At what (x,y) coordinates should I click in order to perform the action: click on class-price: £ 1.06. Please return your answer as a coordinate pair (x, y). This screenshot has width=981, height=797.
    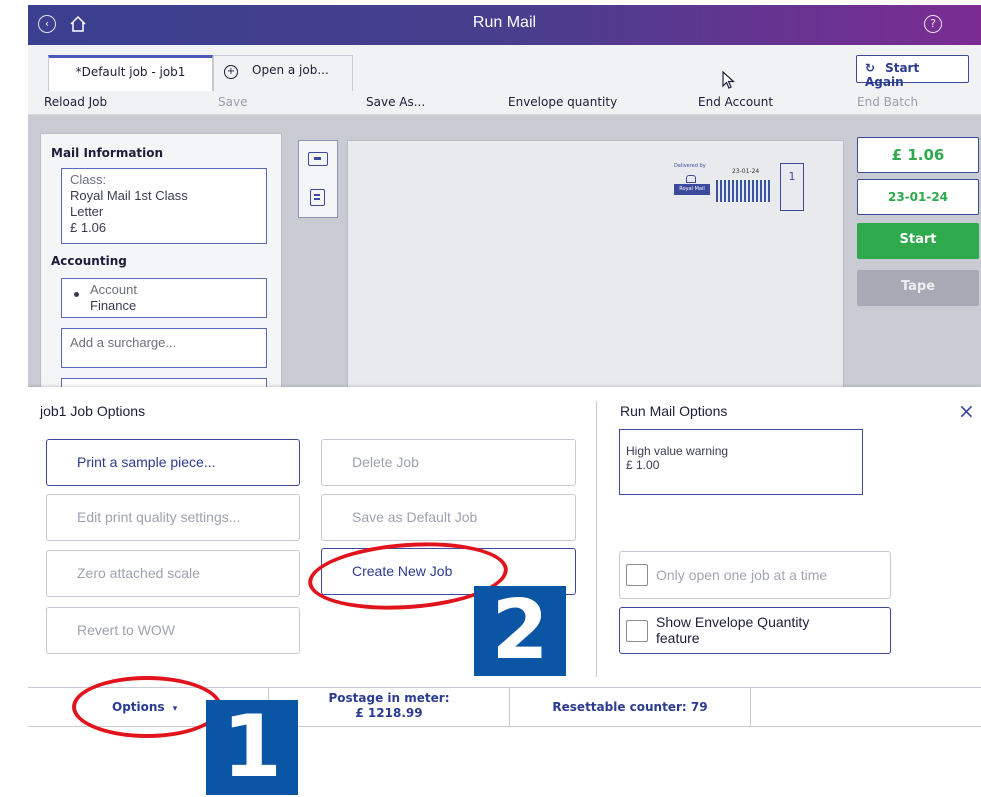
    Looking at the image, I should click on (88, 227).